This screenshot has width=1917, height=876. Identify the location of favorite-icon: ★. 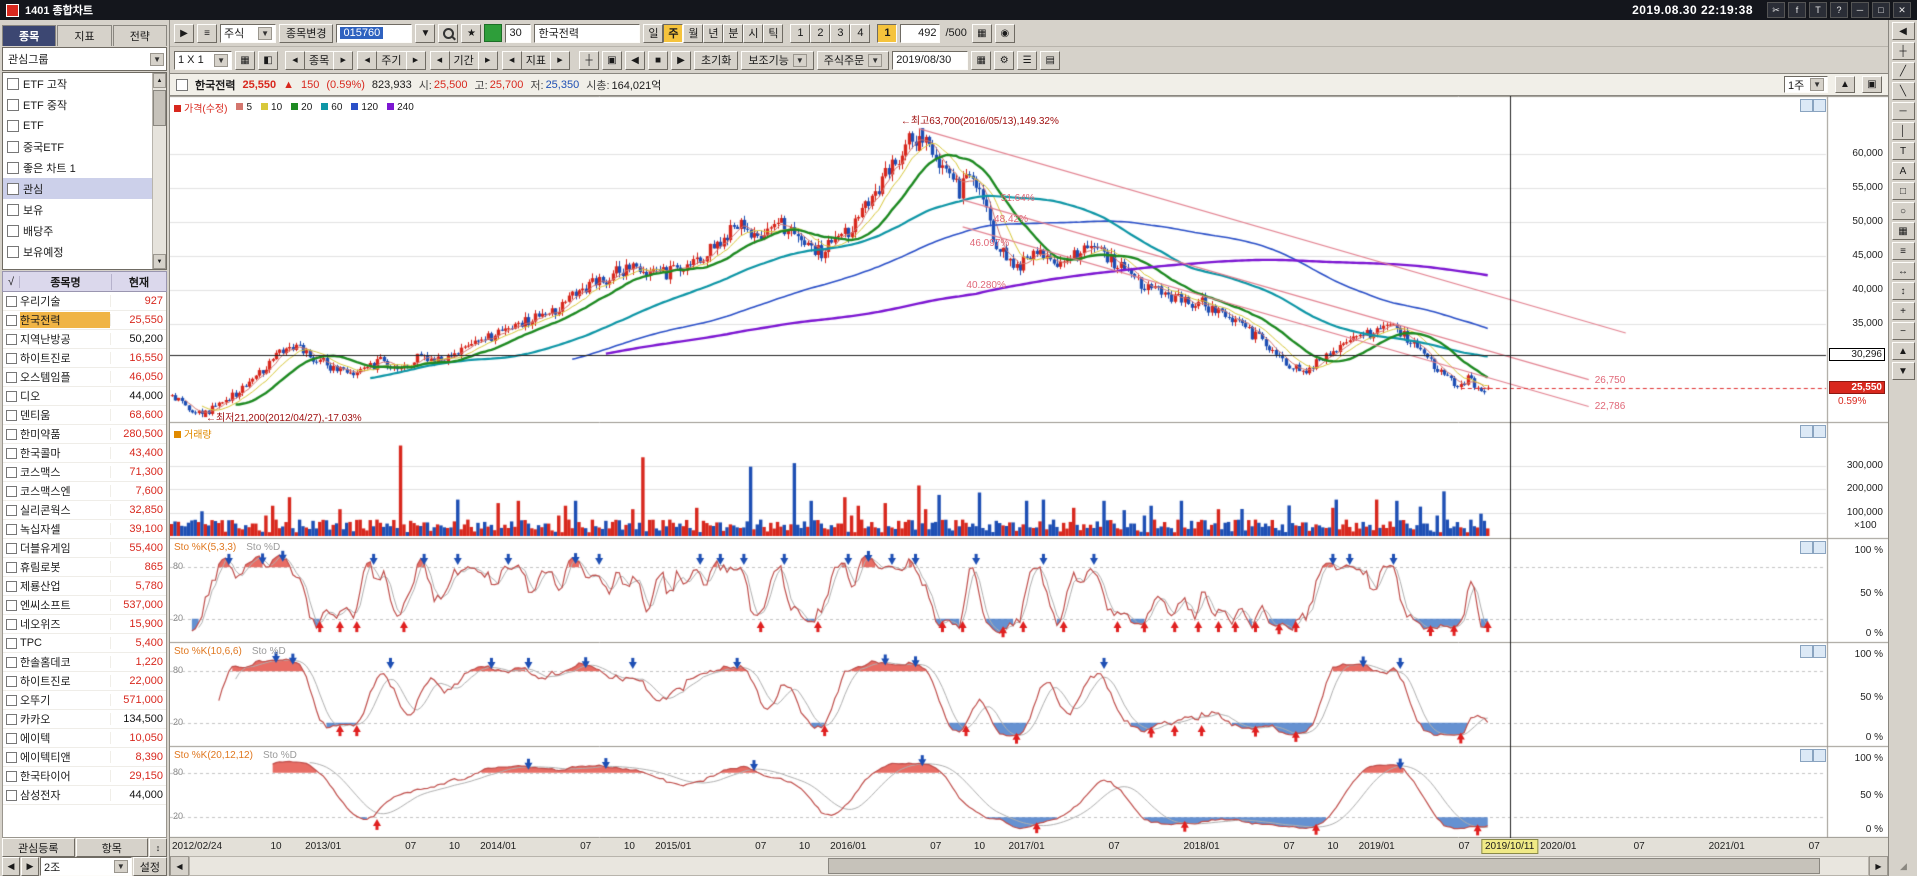
(471, 33).